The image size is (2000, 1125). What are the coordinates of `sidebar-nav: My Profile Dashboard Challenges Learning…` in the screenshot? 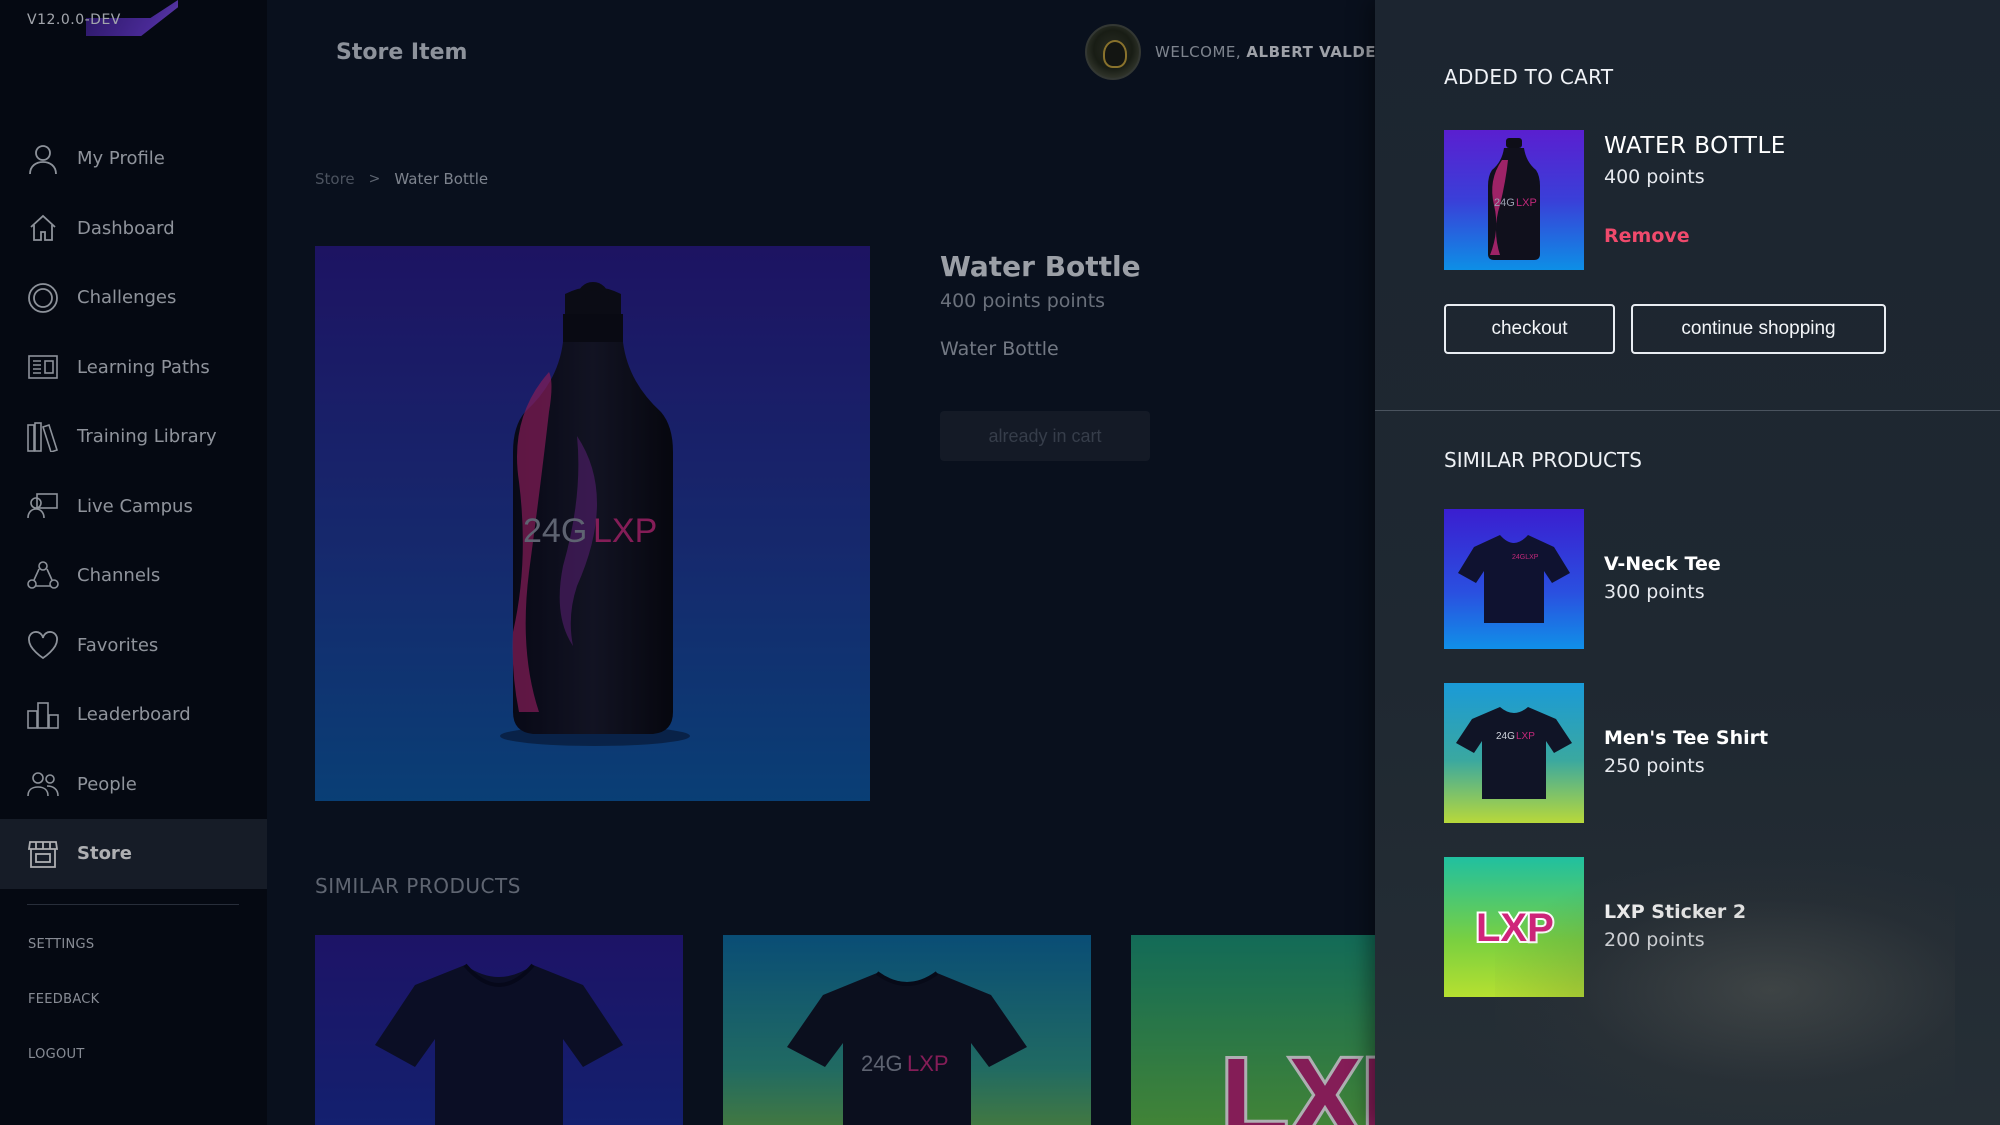 It's located at (133, 506).